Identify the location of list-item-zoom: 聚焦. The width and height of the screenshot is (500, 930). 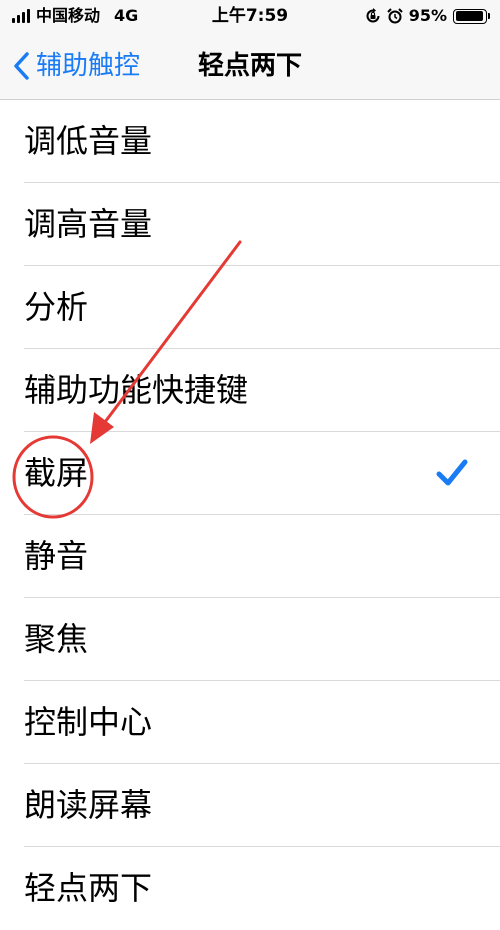
(250, 639).